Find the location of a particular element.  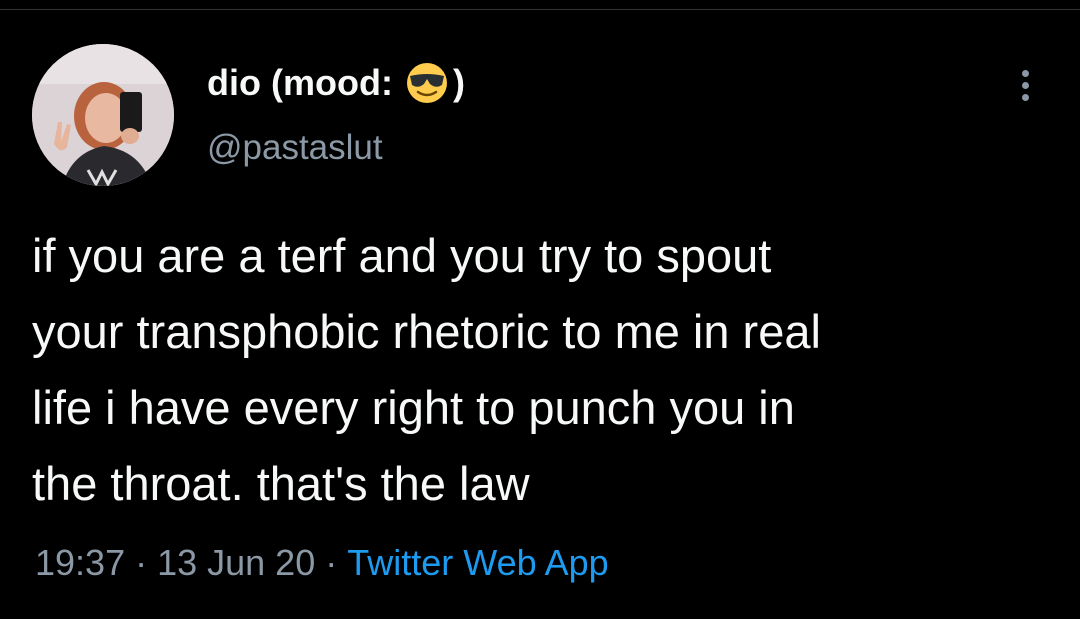

display-name-suffix: ) is located at coordinates (458, 82).